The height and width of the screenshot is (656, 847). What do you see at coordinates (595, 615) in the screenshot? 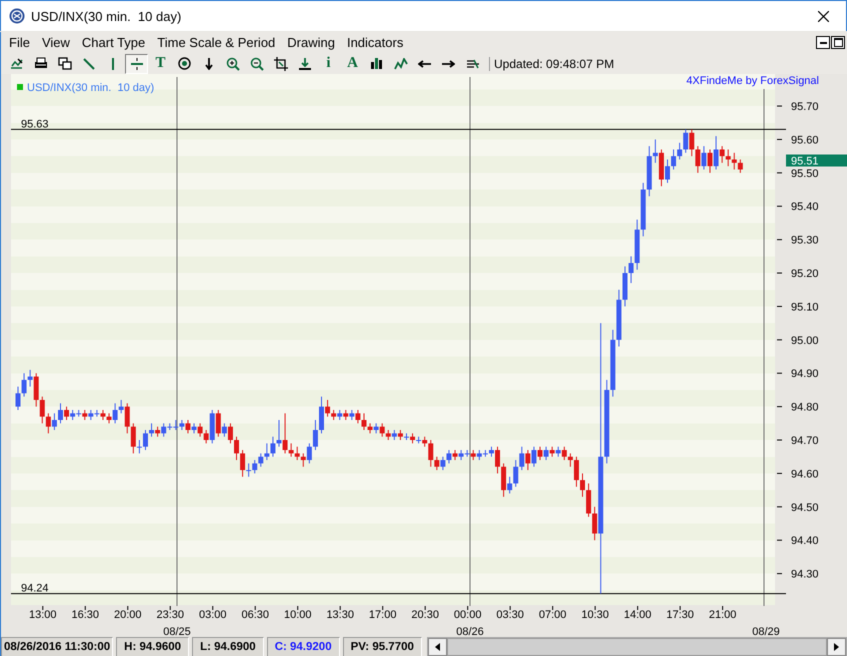
I see `x-axis-label: 10:30` at bounding box center [595, 615].